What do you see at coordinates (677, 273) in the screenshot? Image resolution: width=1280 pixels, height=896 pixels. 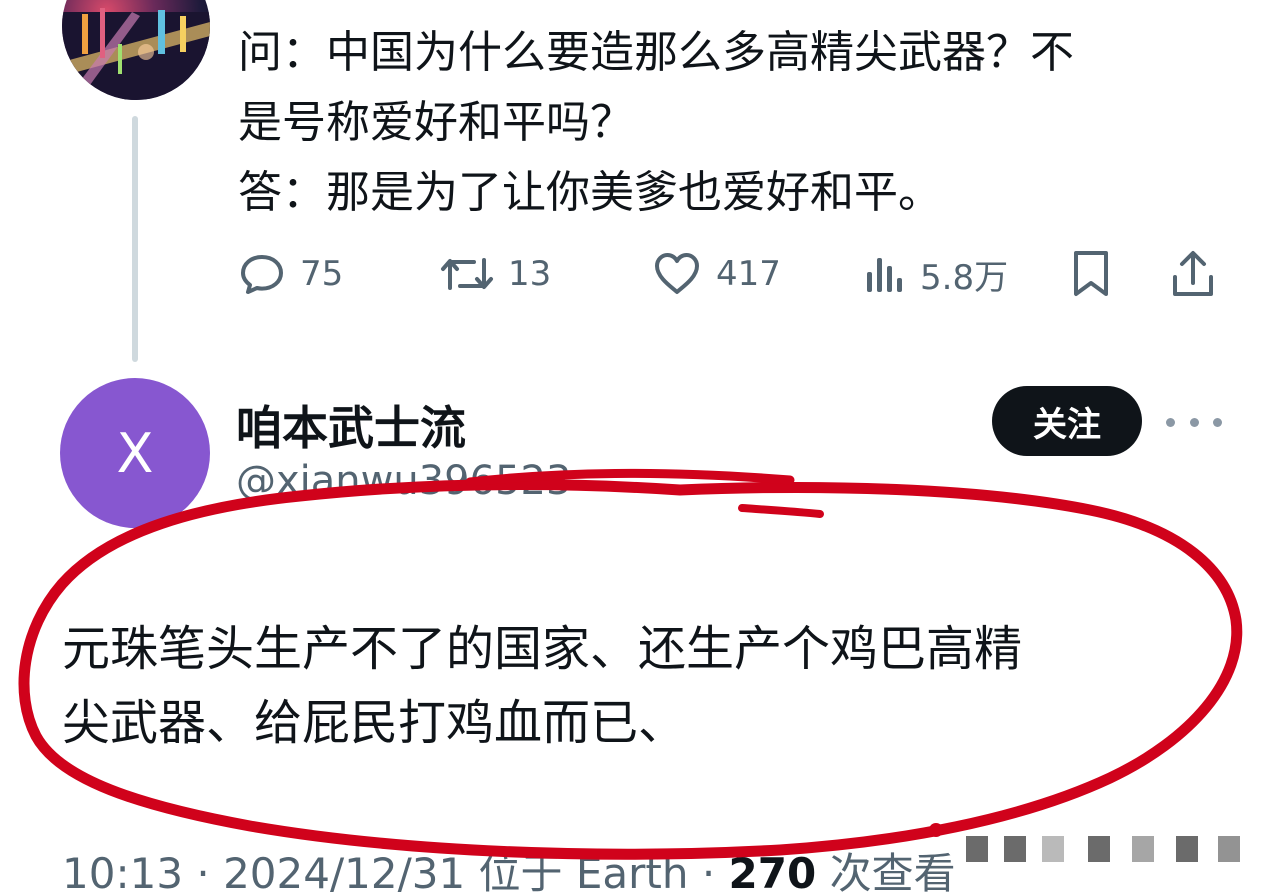 I see `heart-icon` at bounding box center [677, 273].